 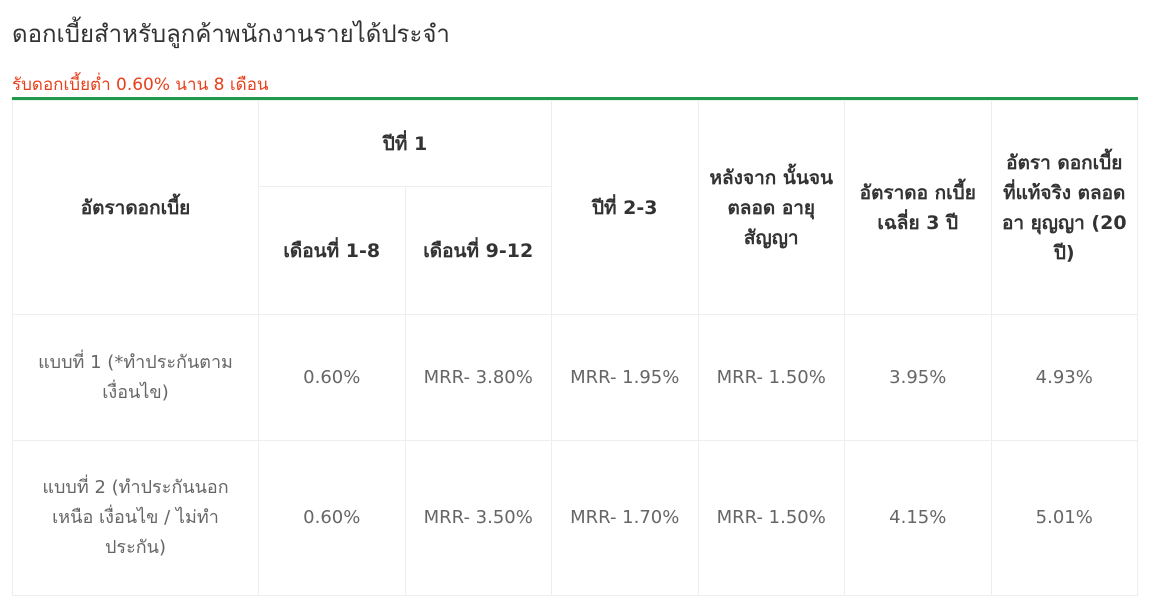 I want to click on header-after-until-end: หลังจาก นั้นจน ตลอด อายุ สัญญา, so click(x=771, y=207).